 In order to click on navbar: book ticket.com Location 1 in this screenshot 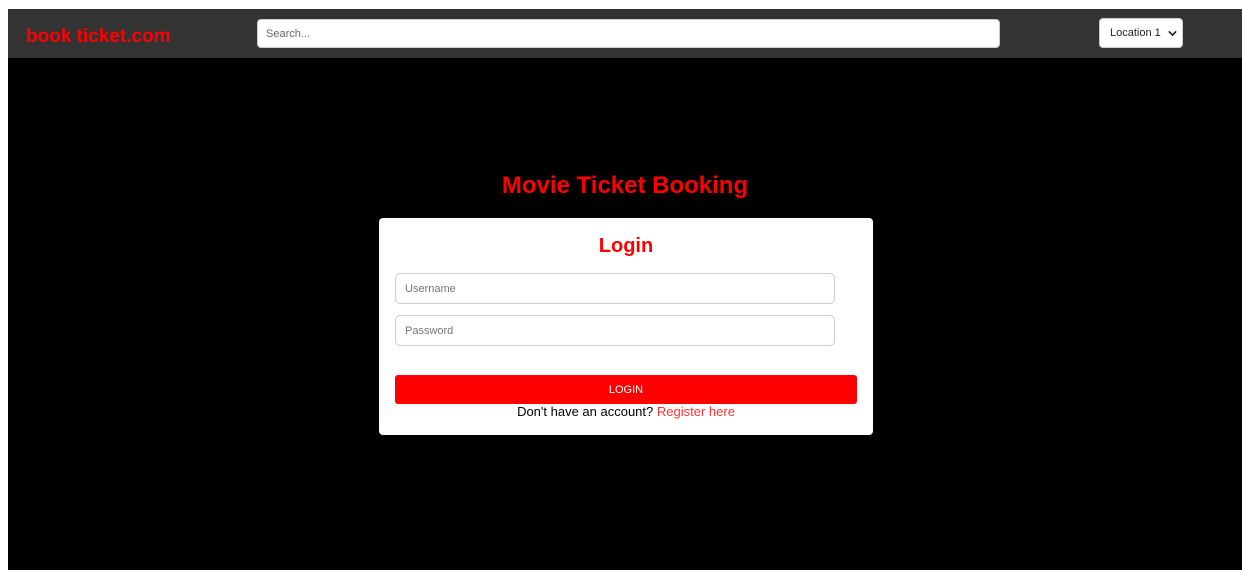, I will do `click(625, 33)`.